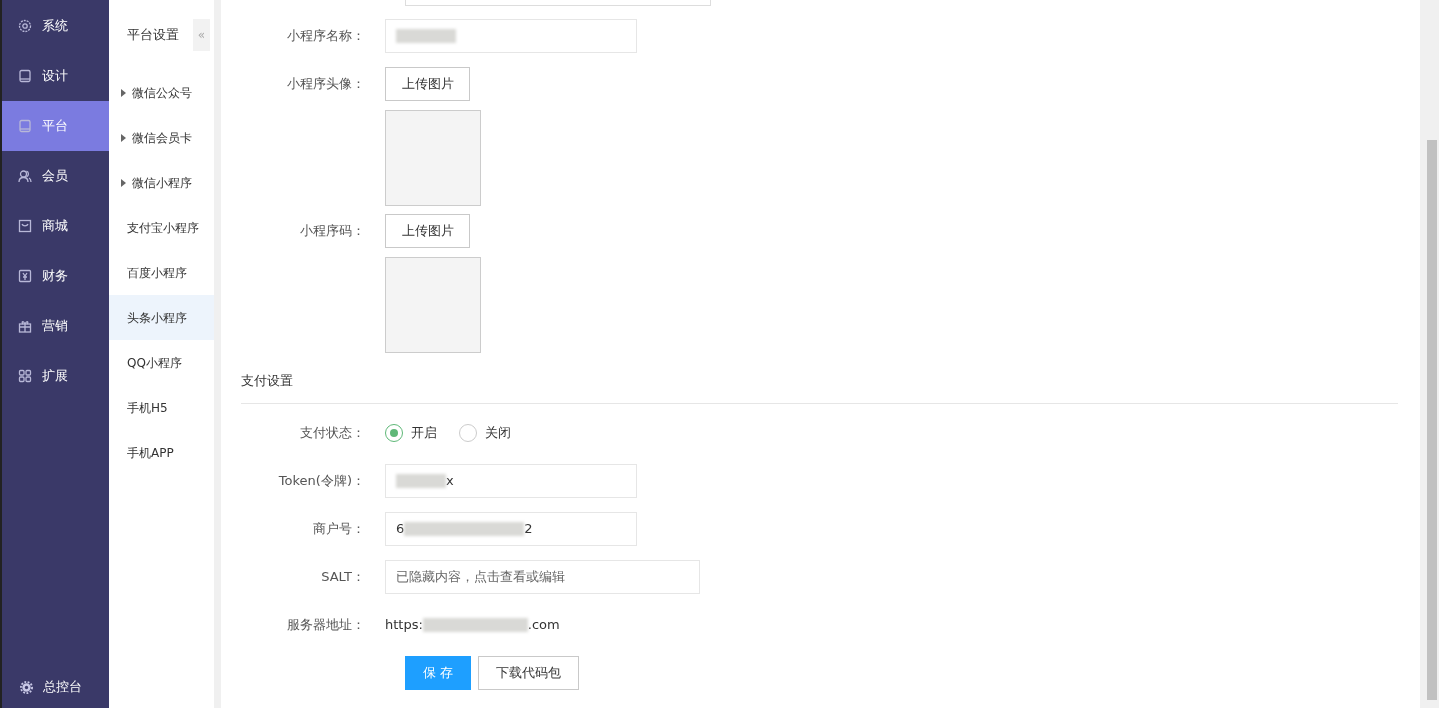 The height and width of the screenshot is (708, 1439). I want to click on section-title: 支付设置, so click(267, 380).